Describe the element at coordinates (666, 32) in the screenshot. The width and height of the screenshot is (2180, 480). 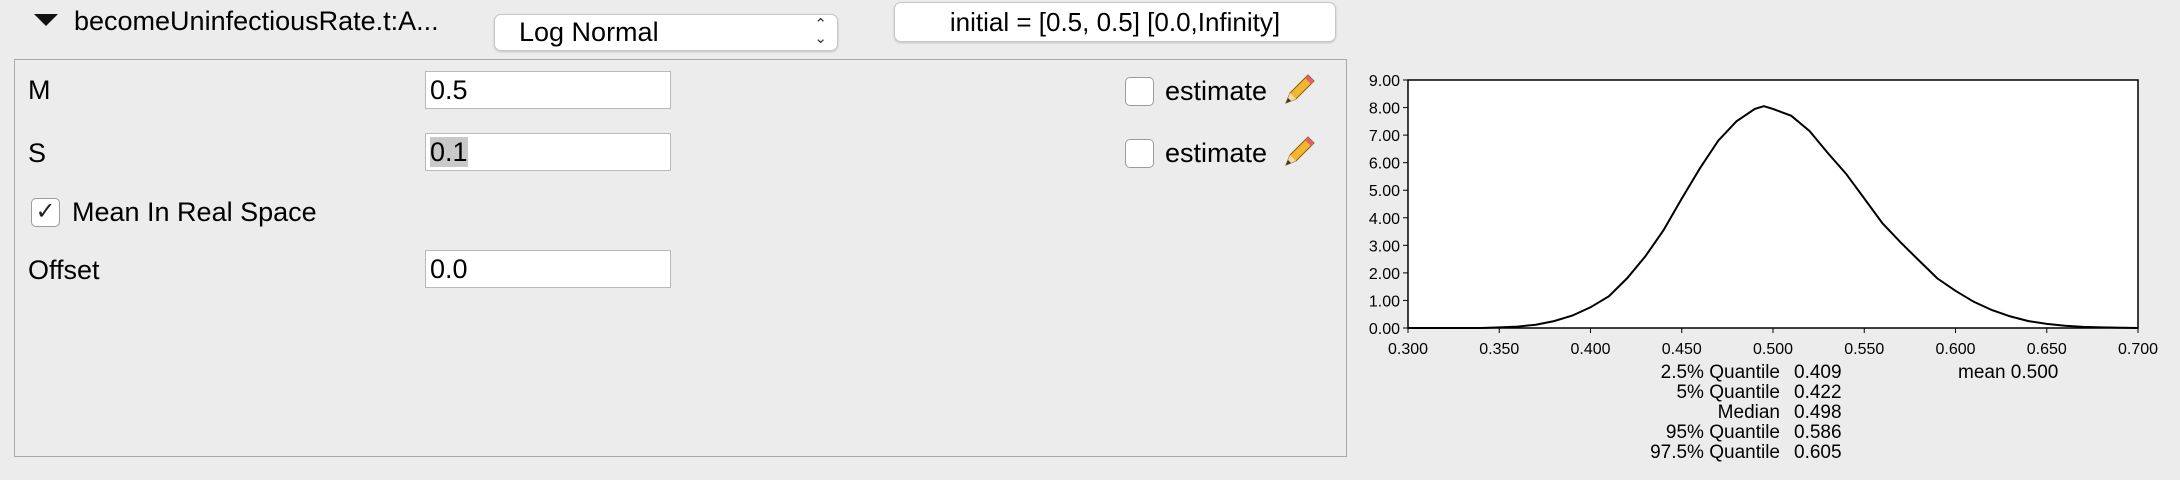
I see `distribution-select: Log Normal ⌃ ⌄` at that location.